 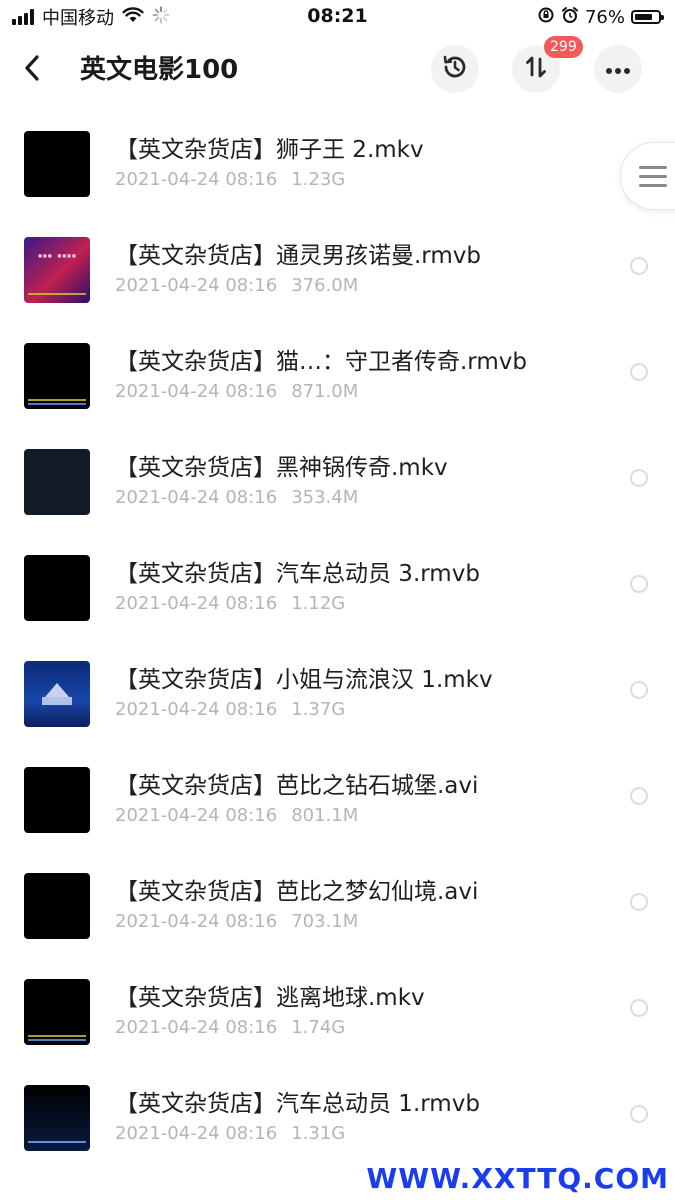 I want to click on file-size: 1.12G, so click(x=318, y=603).